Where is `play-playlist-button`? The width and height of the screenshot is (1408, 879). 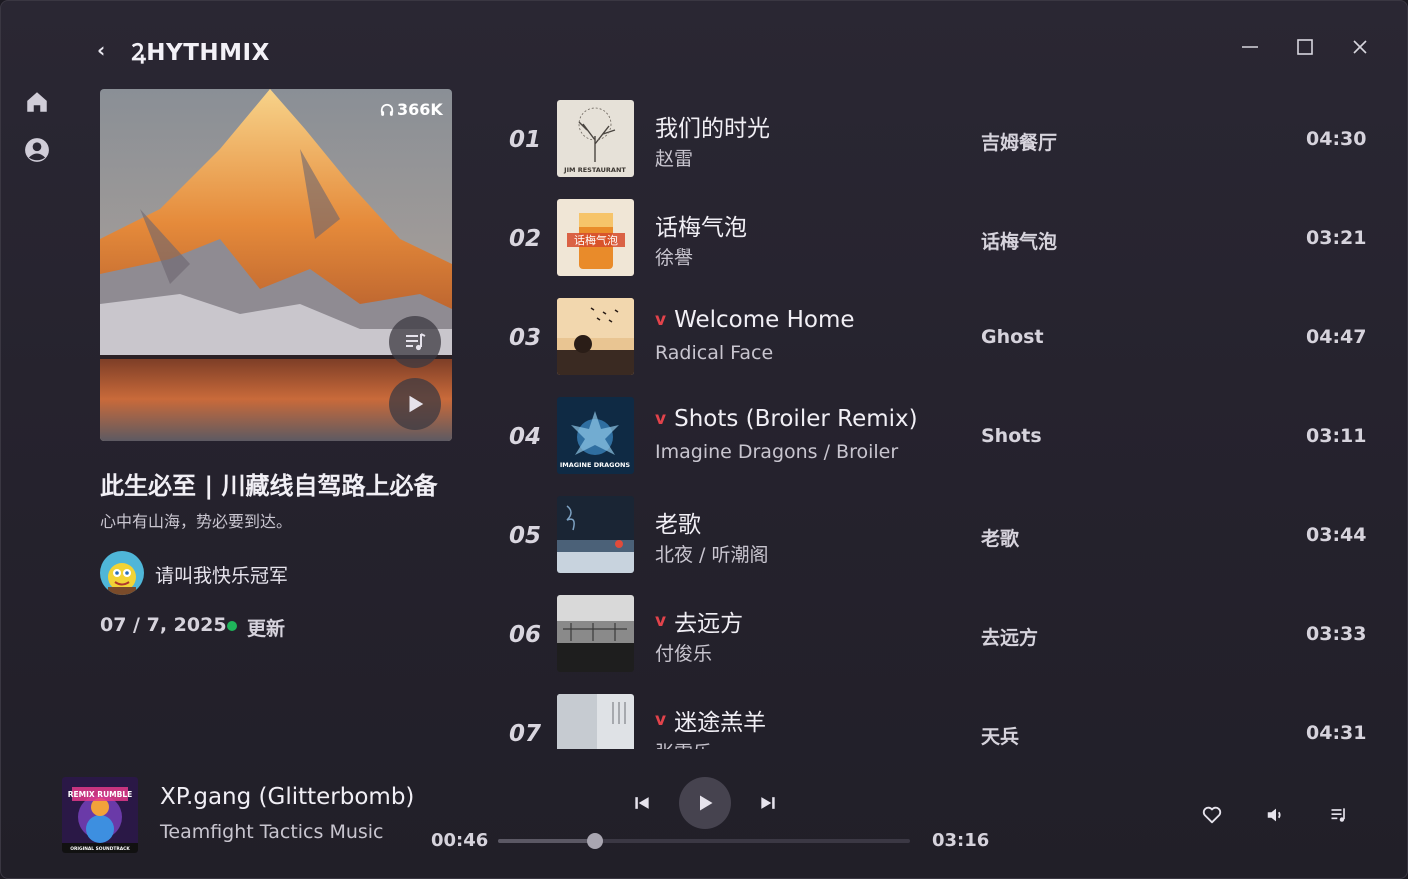 play-playlist-button is located at coordinates (415, 404).